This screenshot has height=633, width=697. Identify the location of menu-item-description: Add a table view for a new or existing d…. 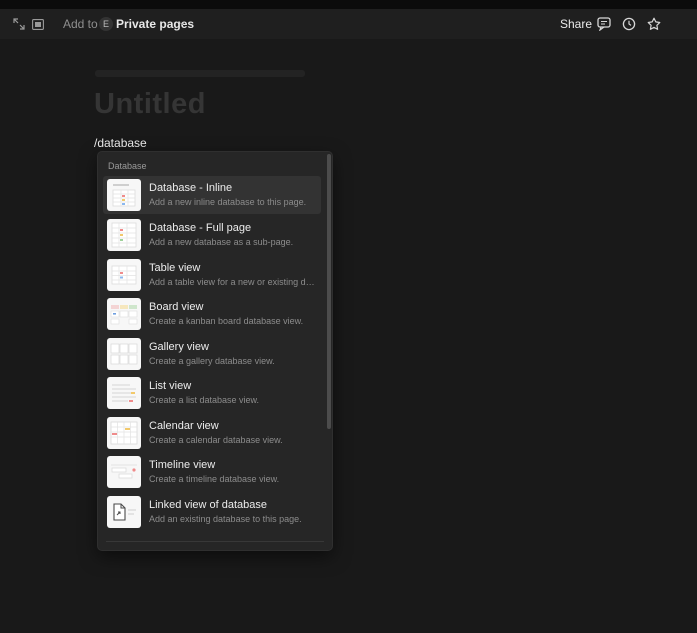
(234, 282).